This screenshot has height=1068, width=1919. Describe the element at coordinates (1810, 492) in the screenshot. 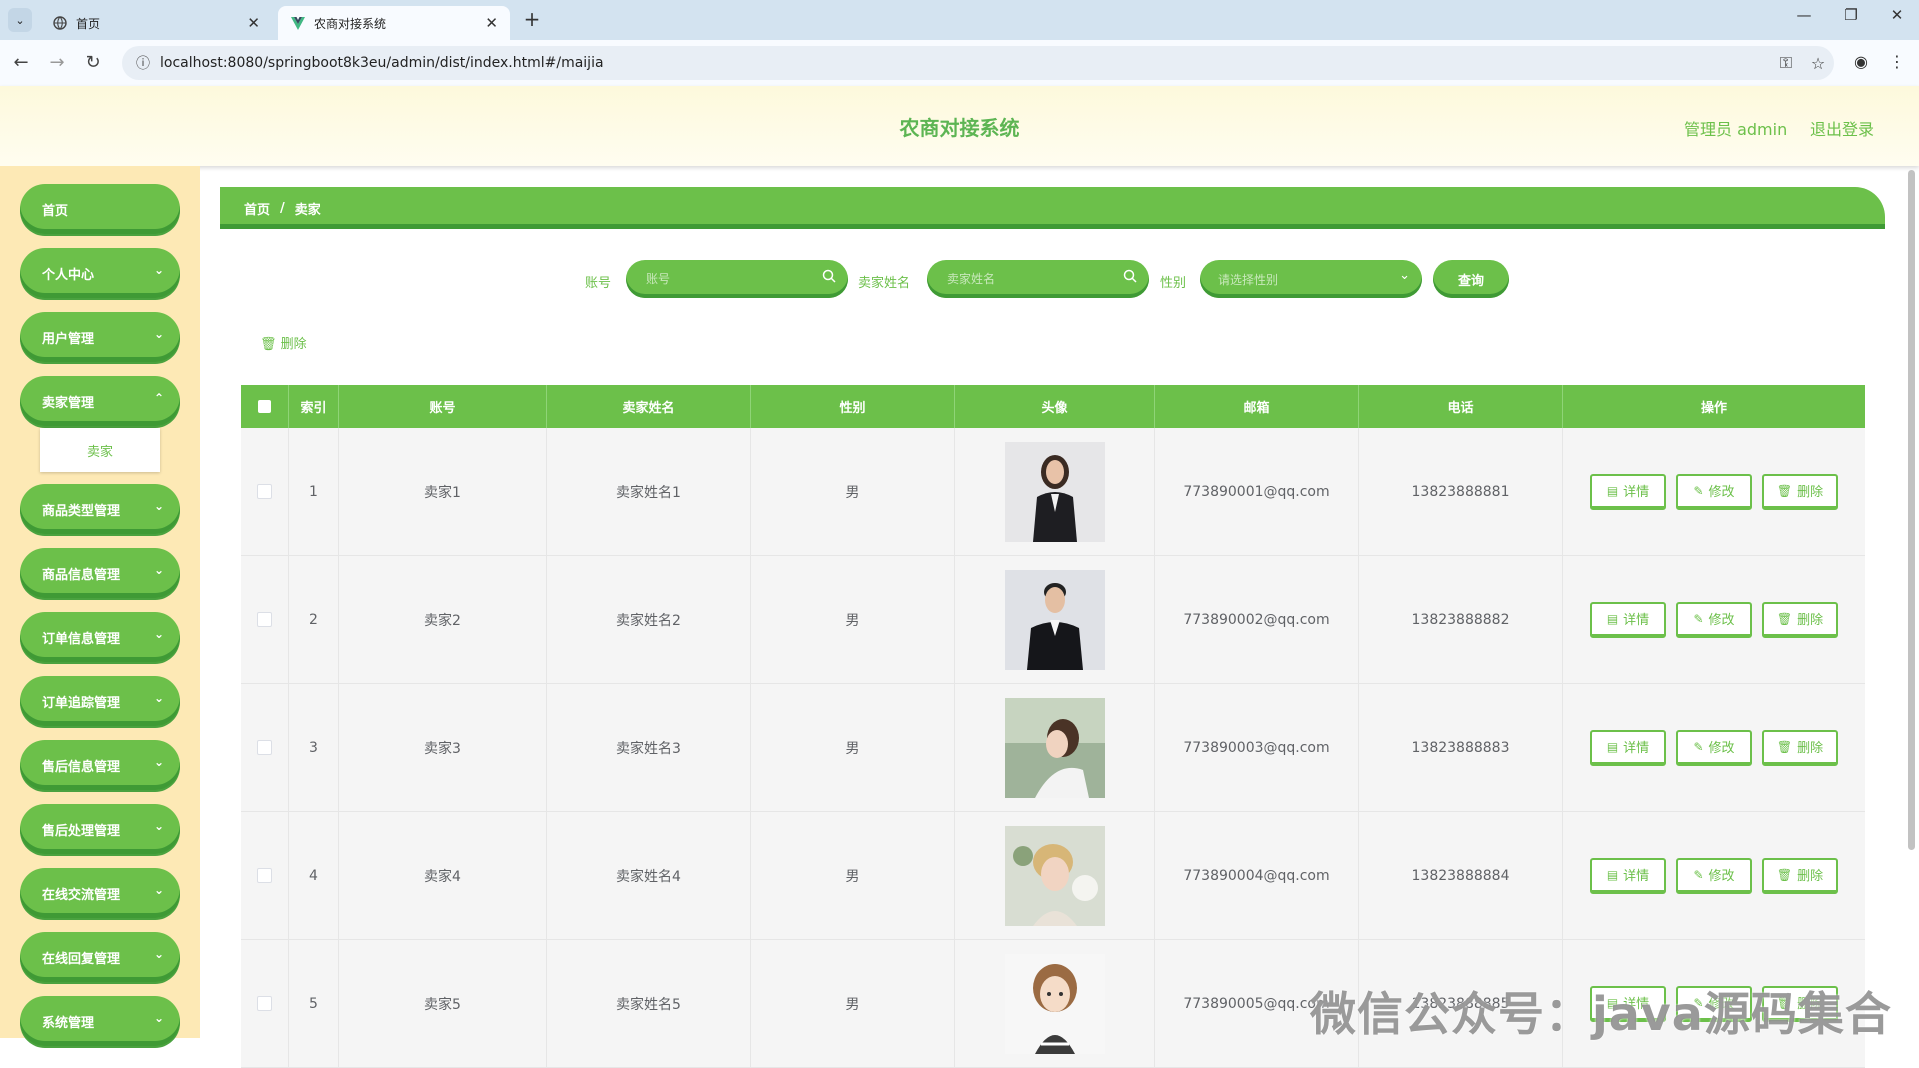

I see `delete-label: 删除` at that location.